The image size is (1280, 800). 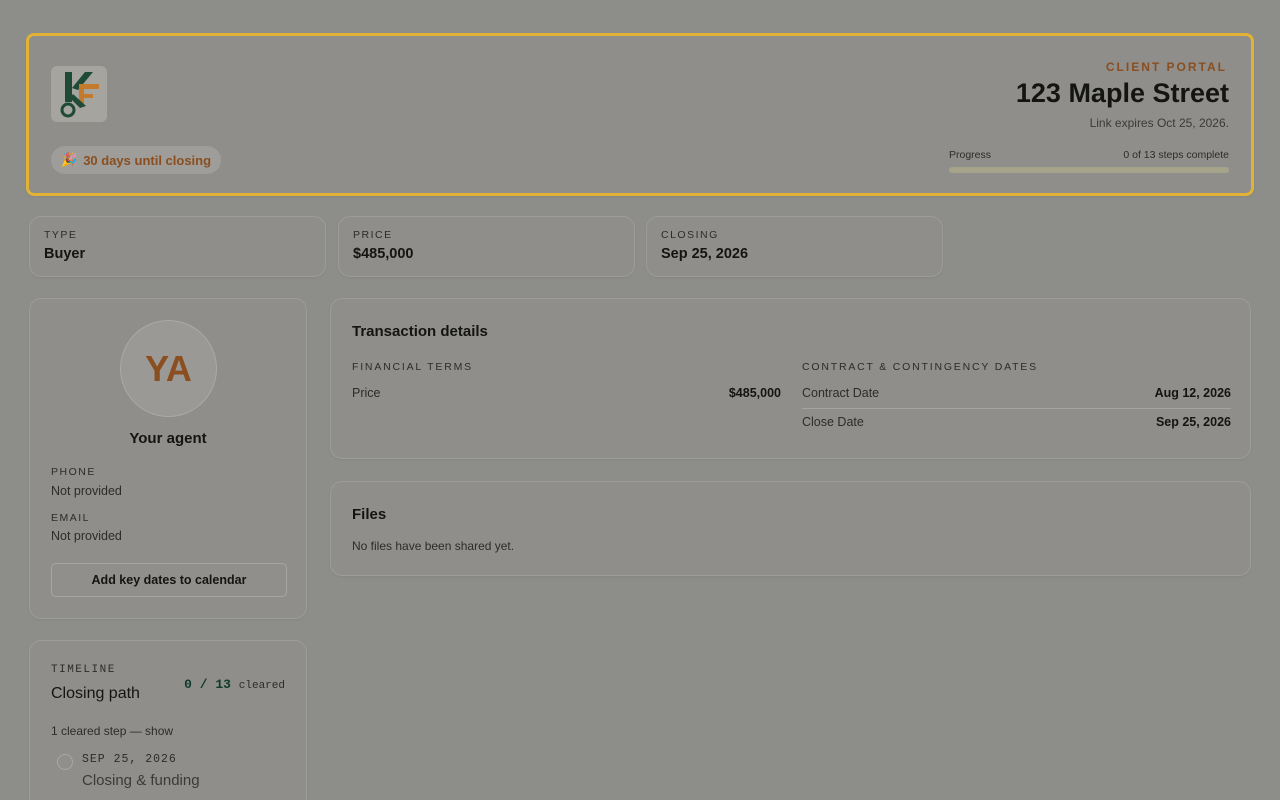 What do you see at coordinates (95, 693) in the screenshot?
I see `timeline-title: Closing path` at bounding box center [95, 693].